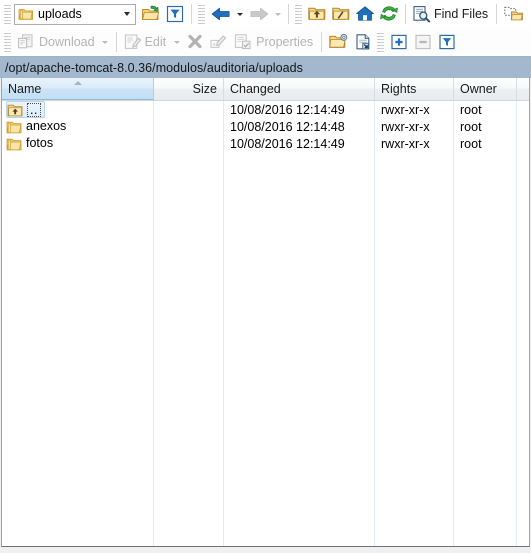 This screenshot has width=531, height=553. I want to click on delete-x-icon, so click(195, 41).